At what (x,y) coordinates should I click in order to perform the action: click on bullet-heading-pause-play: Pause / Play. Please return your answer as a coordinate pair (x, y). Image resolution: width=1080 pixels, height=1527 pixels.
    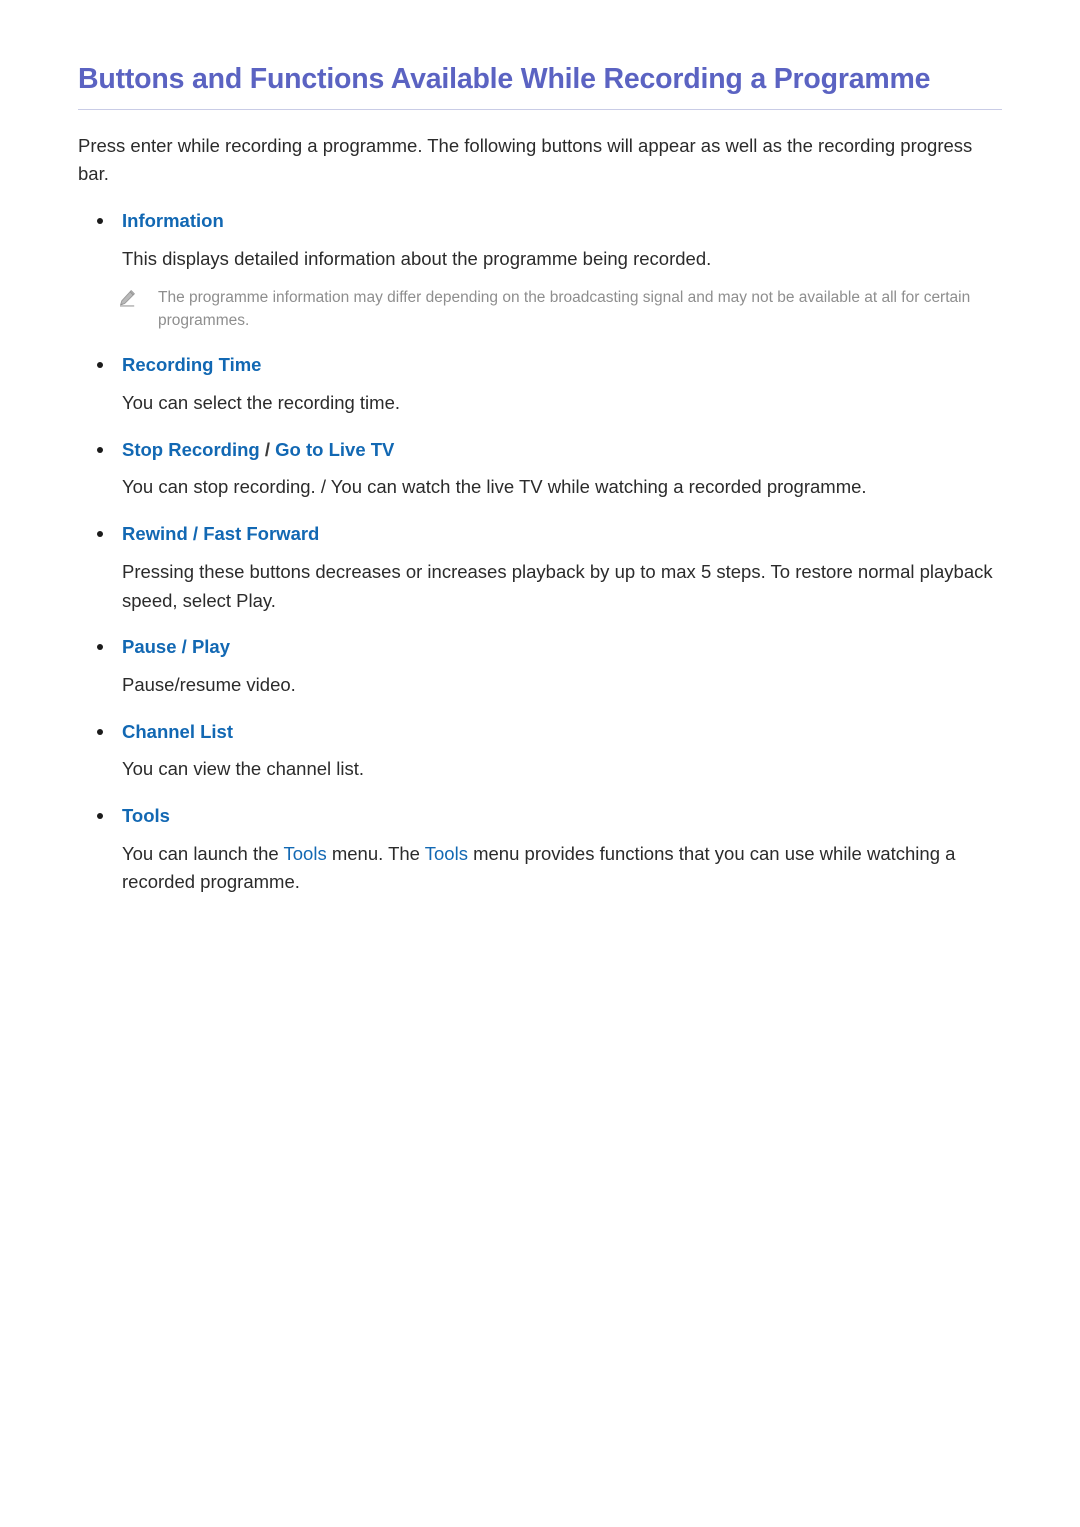
    Looking at the image, I should click on (540, 647).